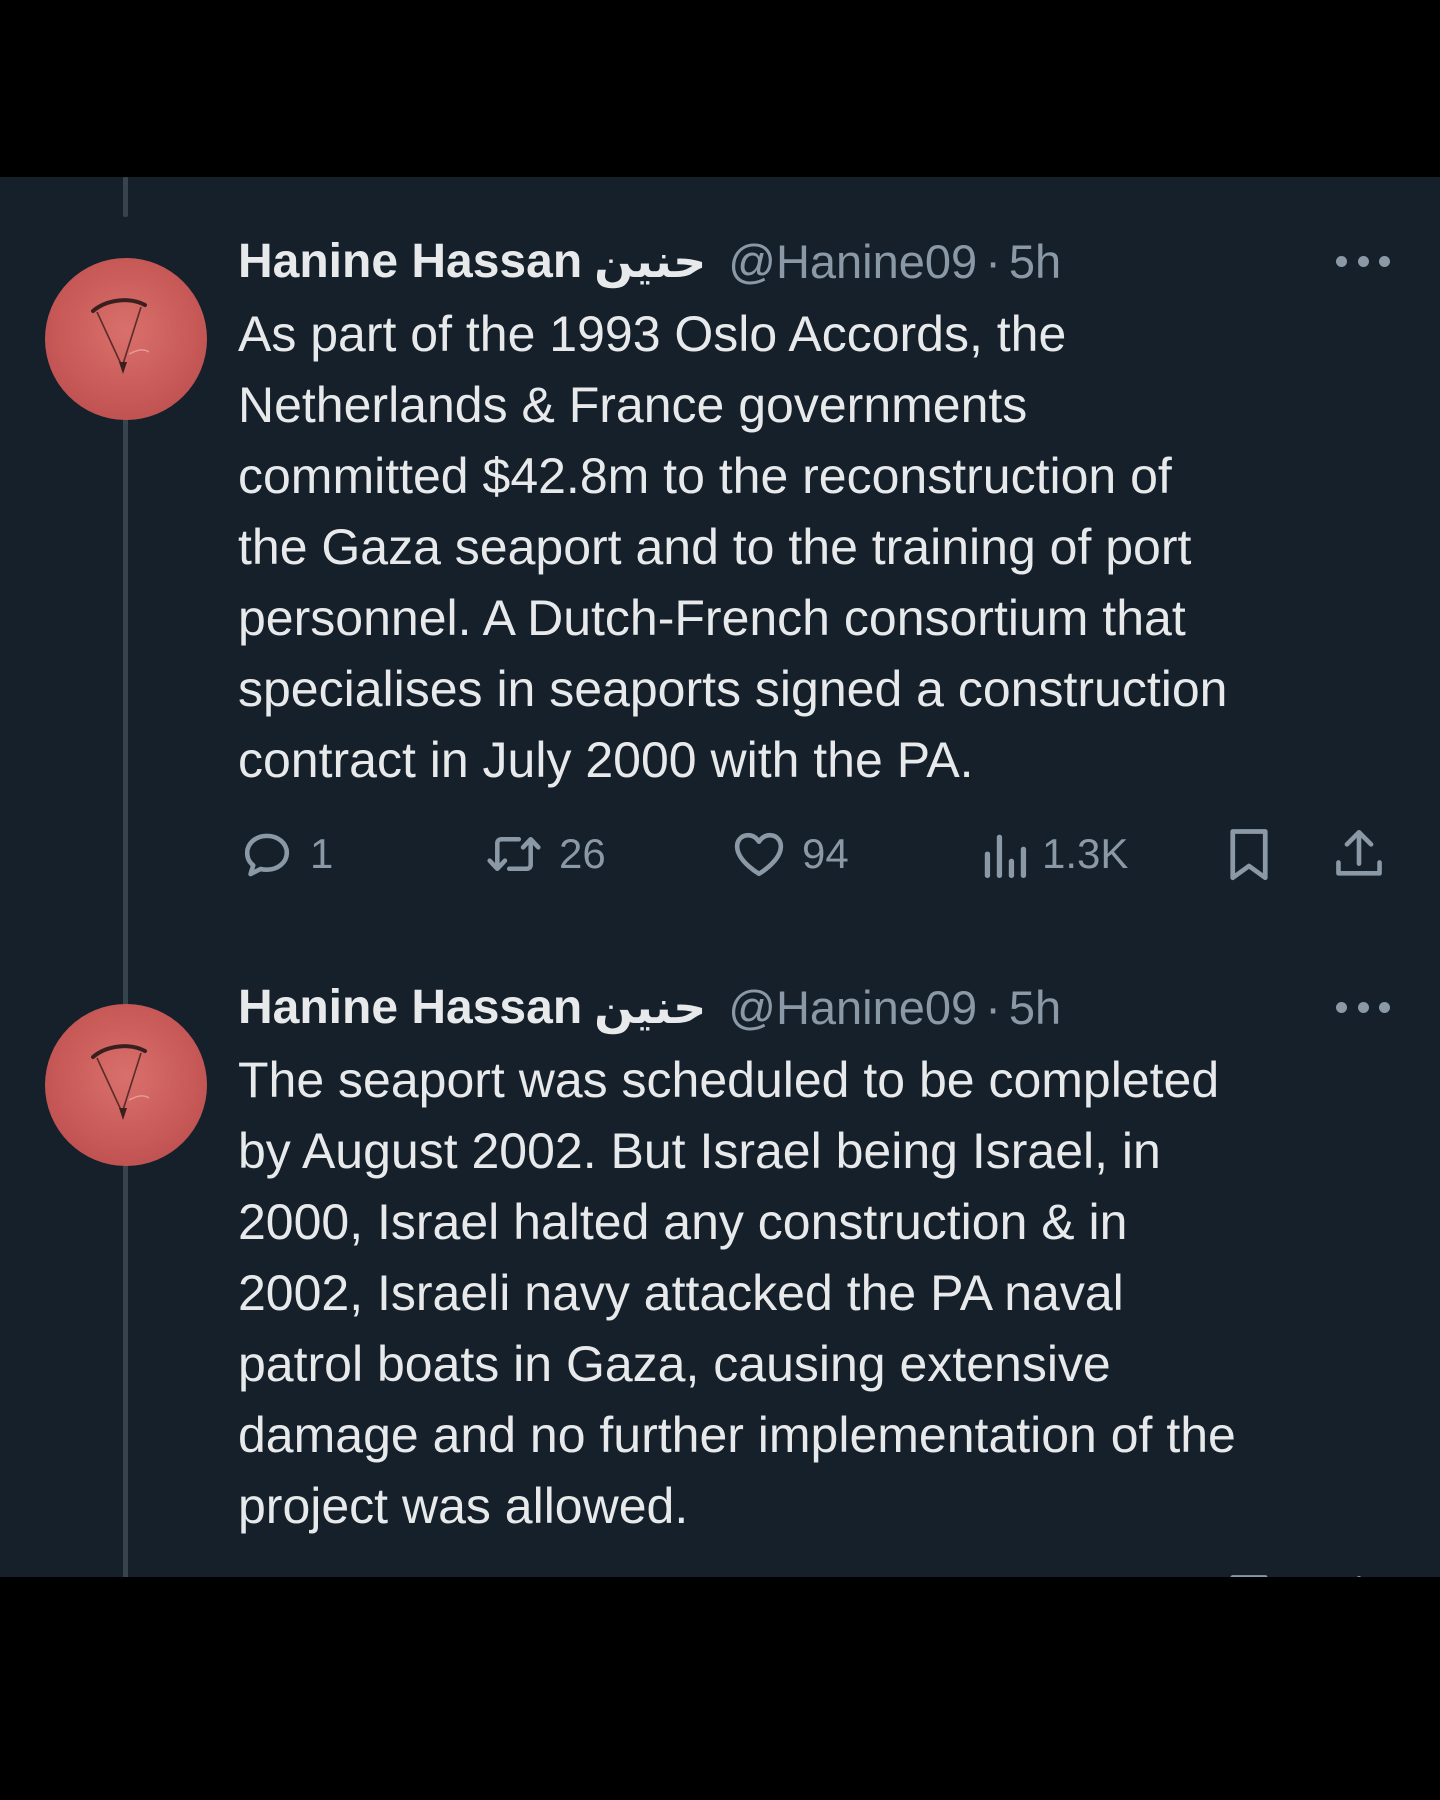  Describe the element at coordinates (825, 853) in the screenshot. I see `like-count: 94` at that location.